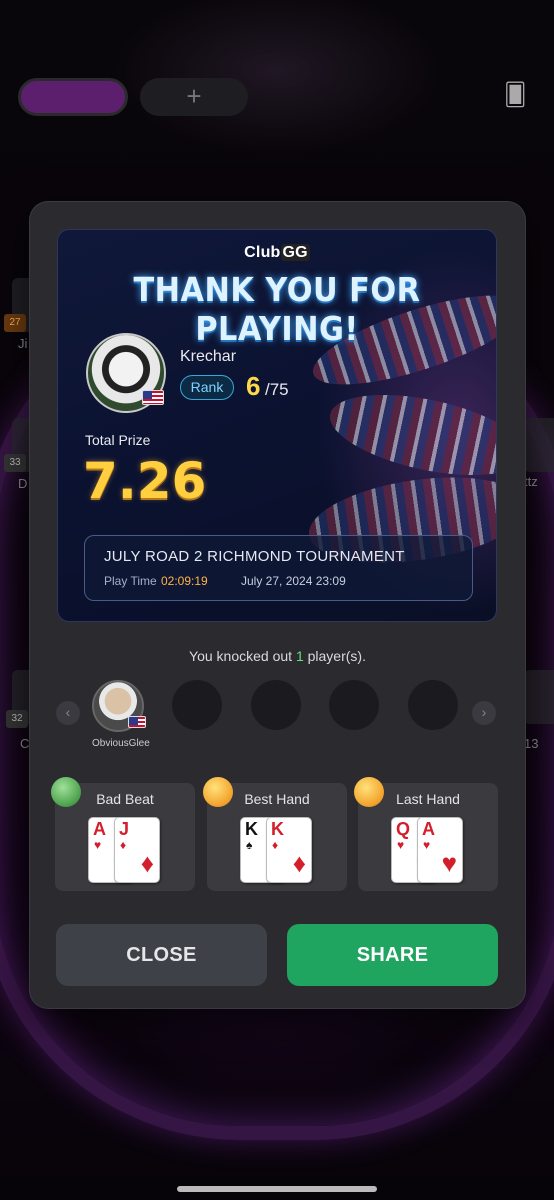  What do you see at coordinates (409, 435) in the screenshot?
I see `chip-tower-graphic` at bounding box center [409, 435].